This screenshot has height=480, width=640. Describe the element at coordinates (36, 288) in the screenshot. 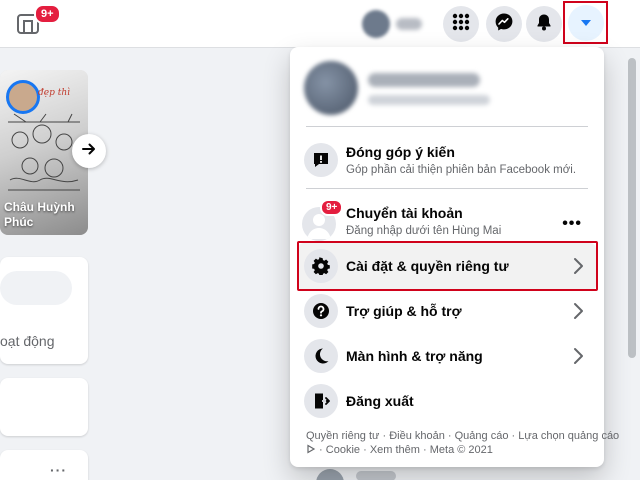

I see `post-input` at that location.